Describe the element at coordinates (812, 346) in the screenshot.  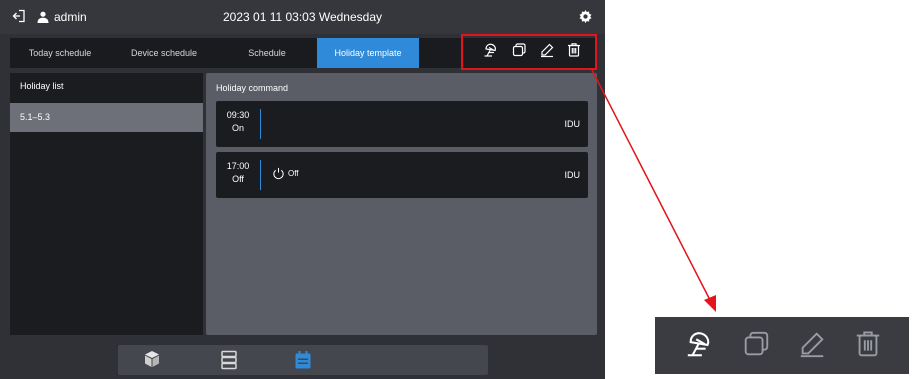
I see `edit-icon` at that location.